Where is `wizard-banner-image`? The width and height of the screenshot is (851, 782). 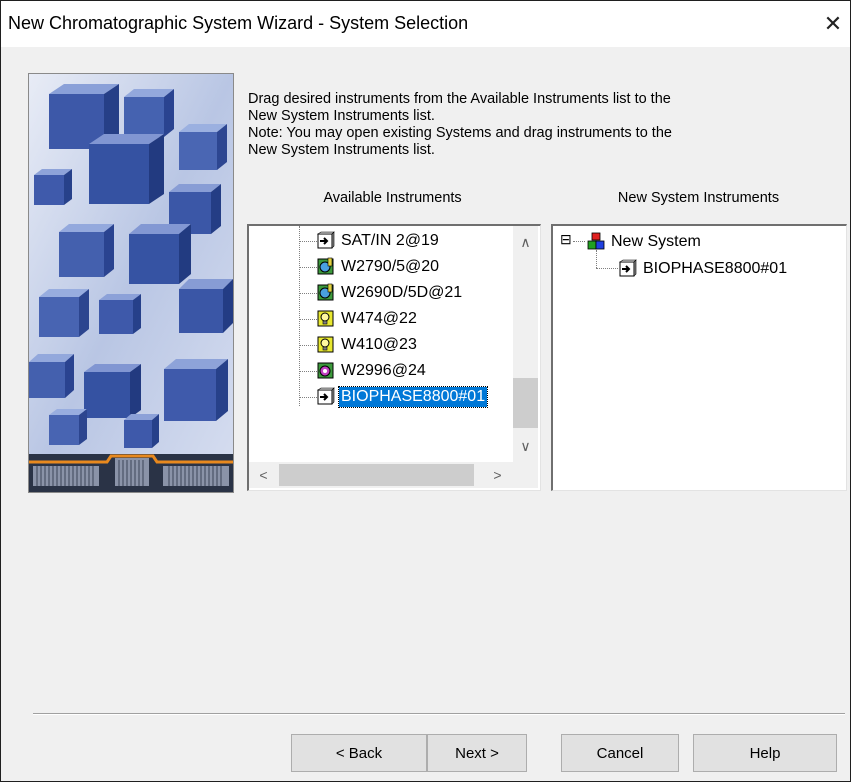 wizard-banner-image is located at coordinates (131, 283).